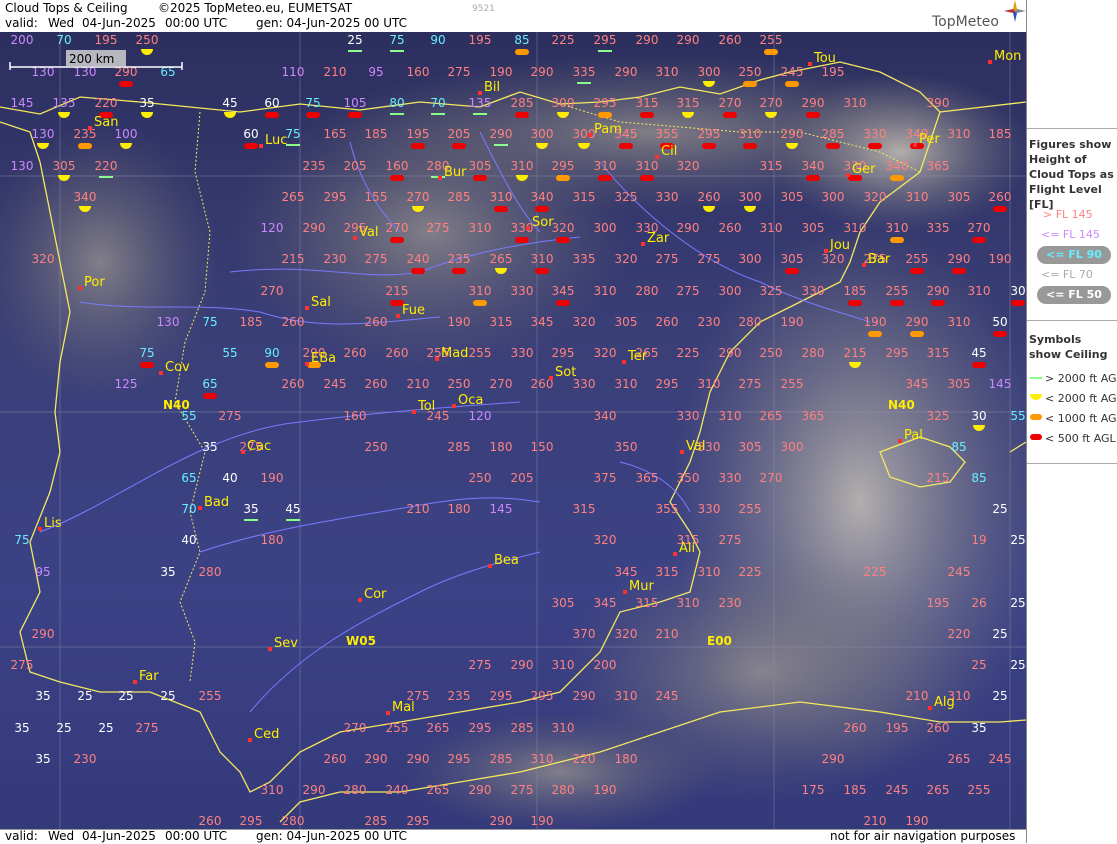 The width and height of the screenshot is (1117, 844). Describe the element at coordinates (266, 734) in the screenshot. I see `city-label: Ced` at that location.